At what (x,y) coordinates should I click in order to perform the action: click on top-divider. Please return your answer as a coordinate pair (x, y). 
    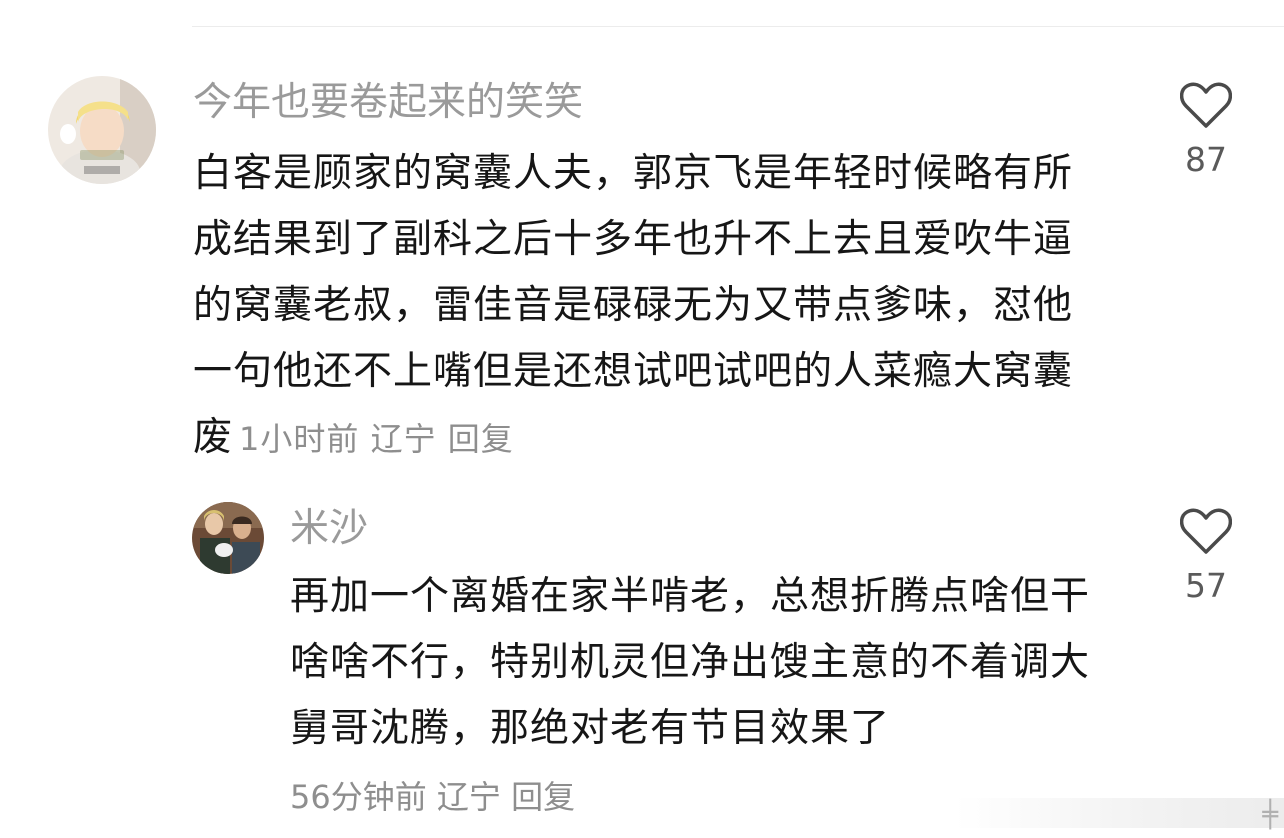
    Looking at the image, I should click on (738, 26).